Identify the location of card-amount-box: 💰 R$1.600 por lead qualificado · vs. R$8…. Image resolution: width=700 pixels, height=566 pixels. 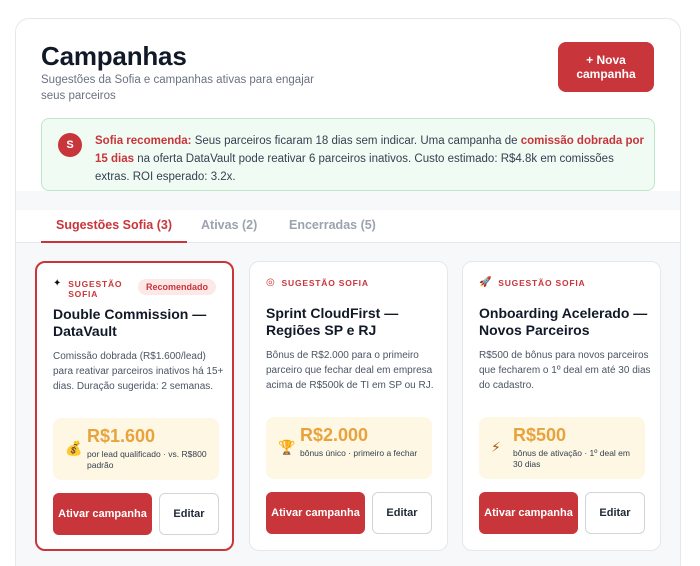
(136, 449).